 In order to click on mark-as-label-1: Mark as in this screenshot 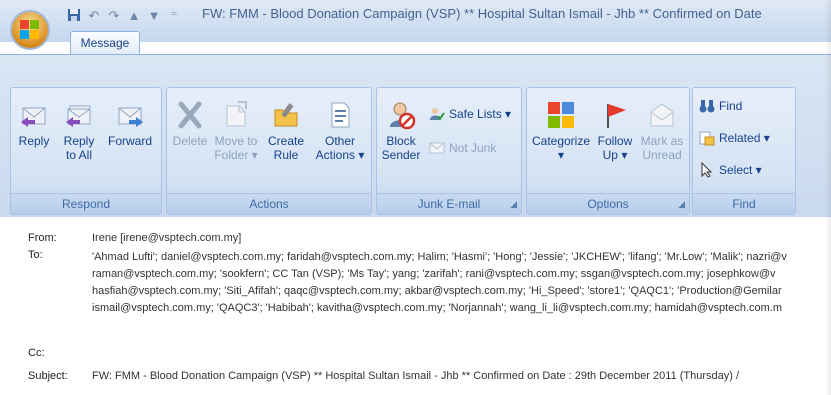, I will do `click(662, 141)`.